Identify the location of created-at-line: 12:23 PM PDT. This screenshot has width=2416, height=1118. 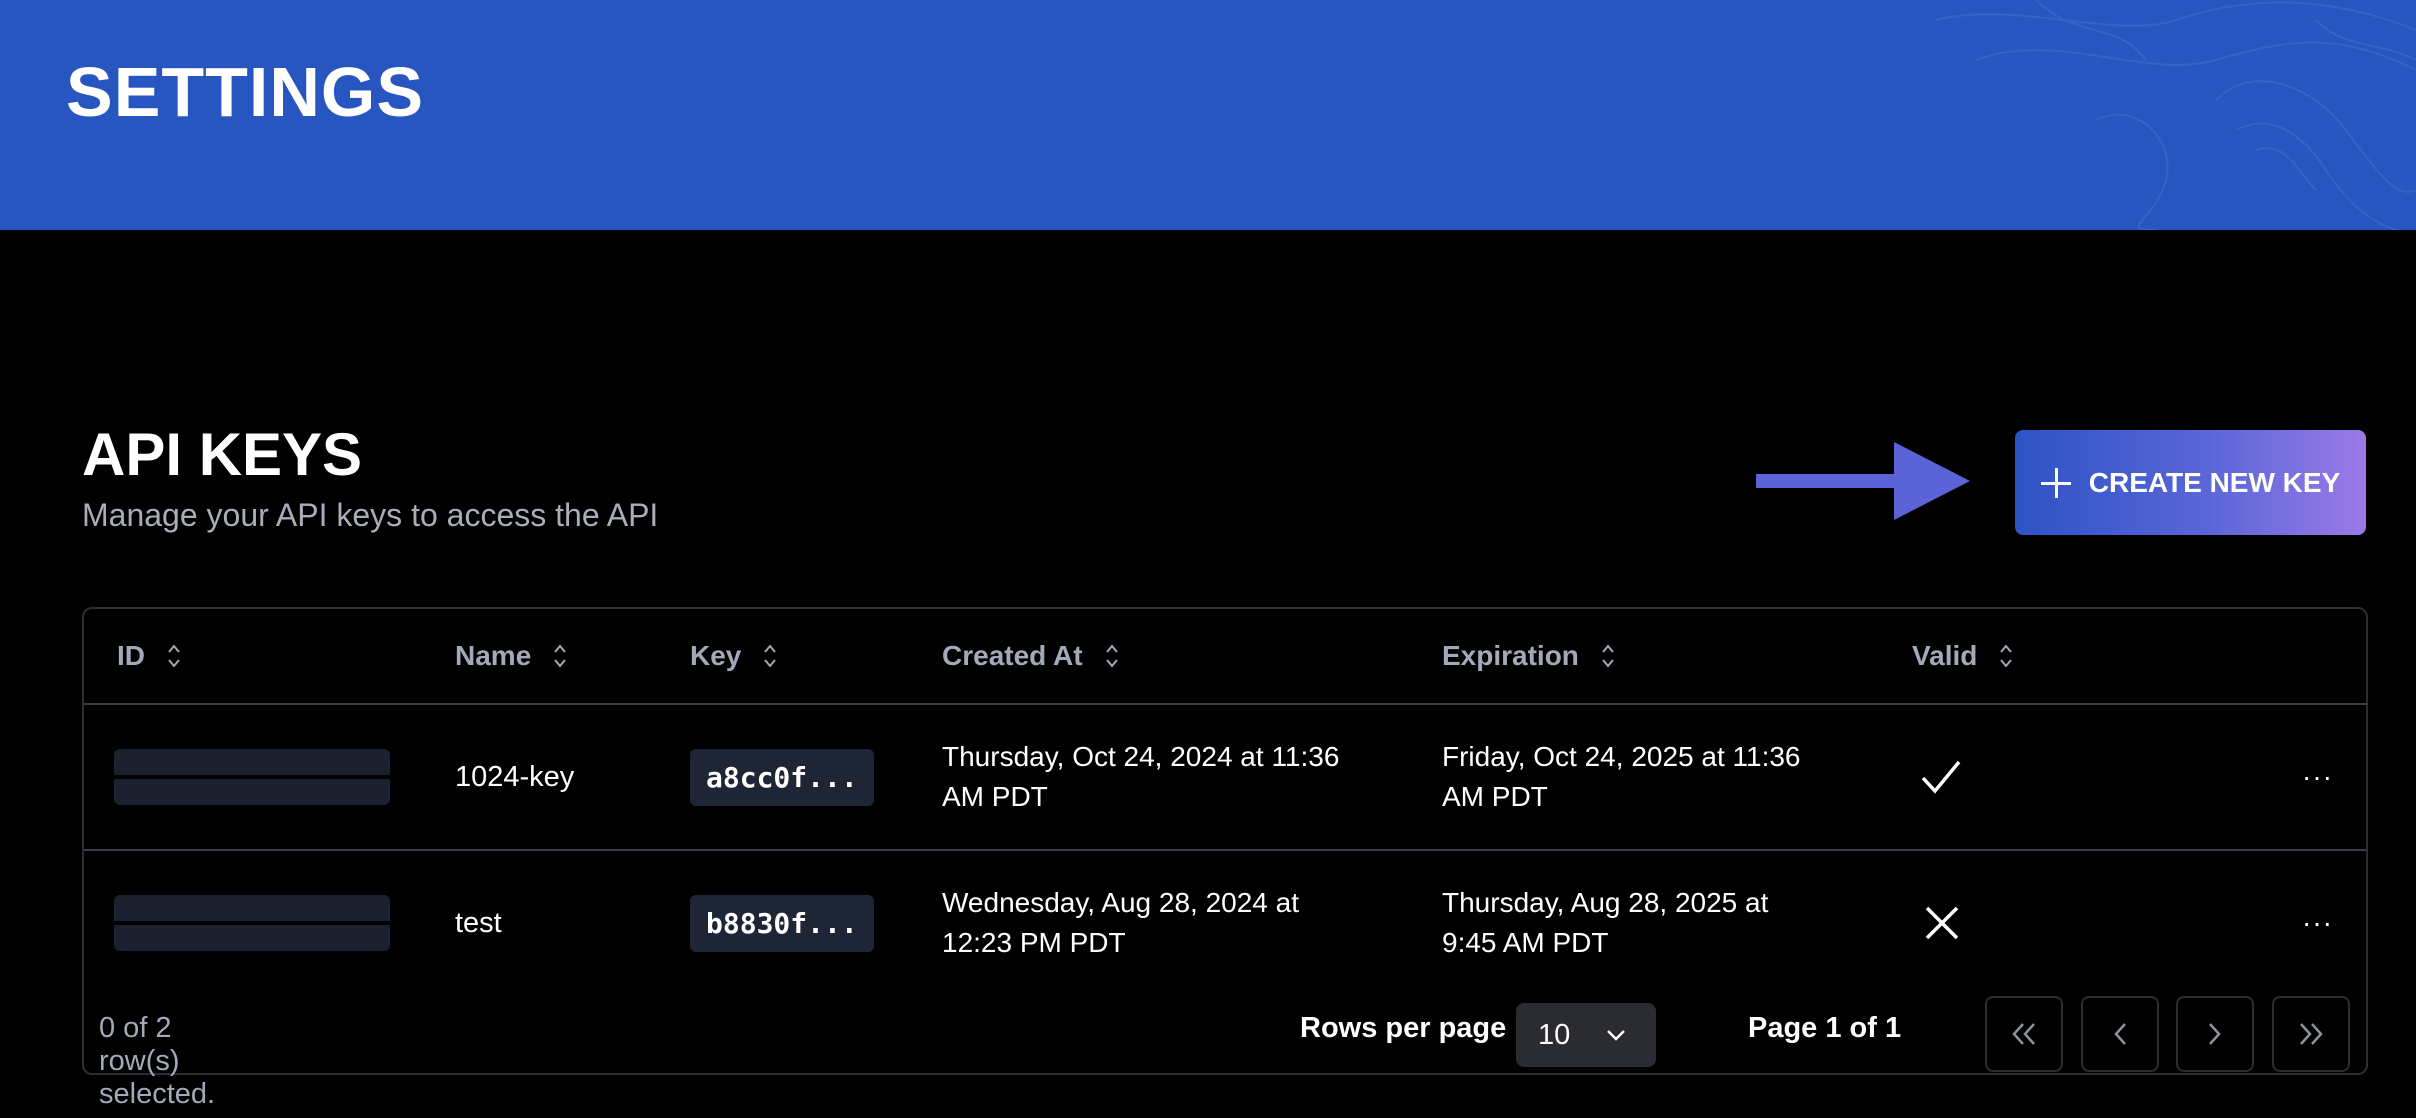
(1034, 942).